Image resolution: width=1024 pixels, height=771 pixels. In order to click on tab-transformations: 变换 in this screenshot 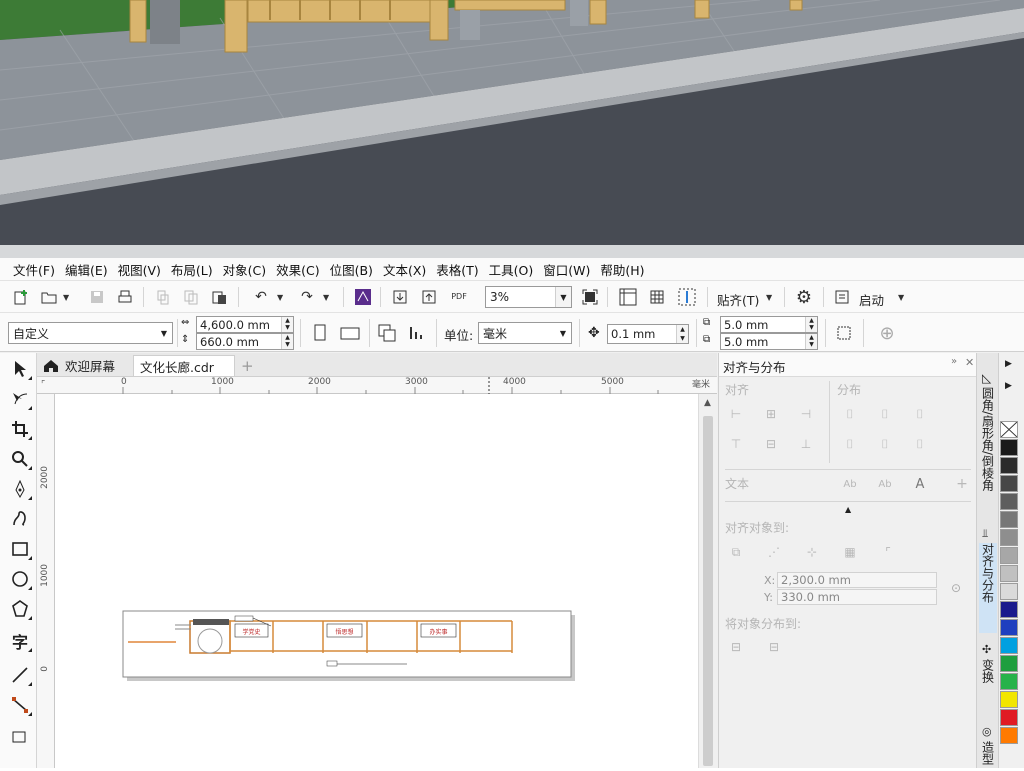, I will do `click(988, 682)`.